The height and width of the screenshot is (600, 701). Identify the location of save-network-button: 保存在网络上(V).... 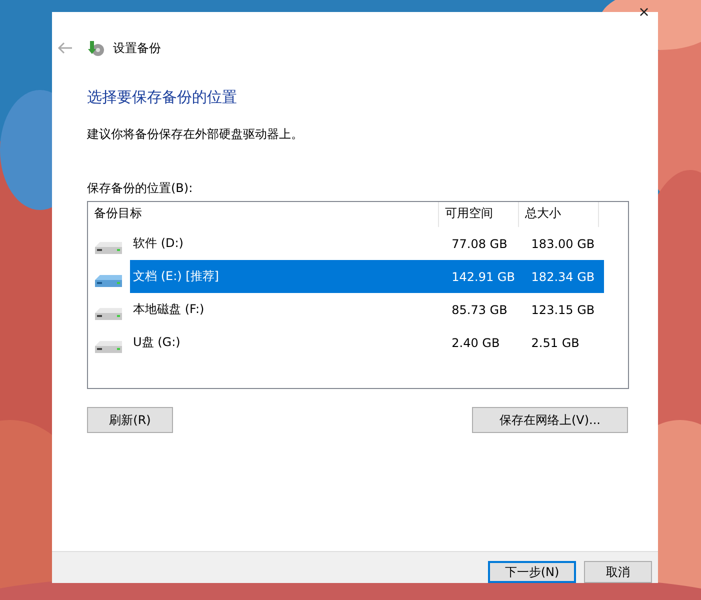
(550, 420).